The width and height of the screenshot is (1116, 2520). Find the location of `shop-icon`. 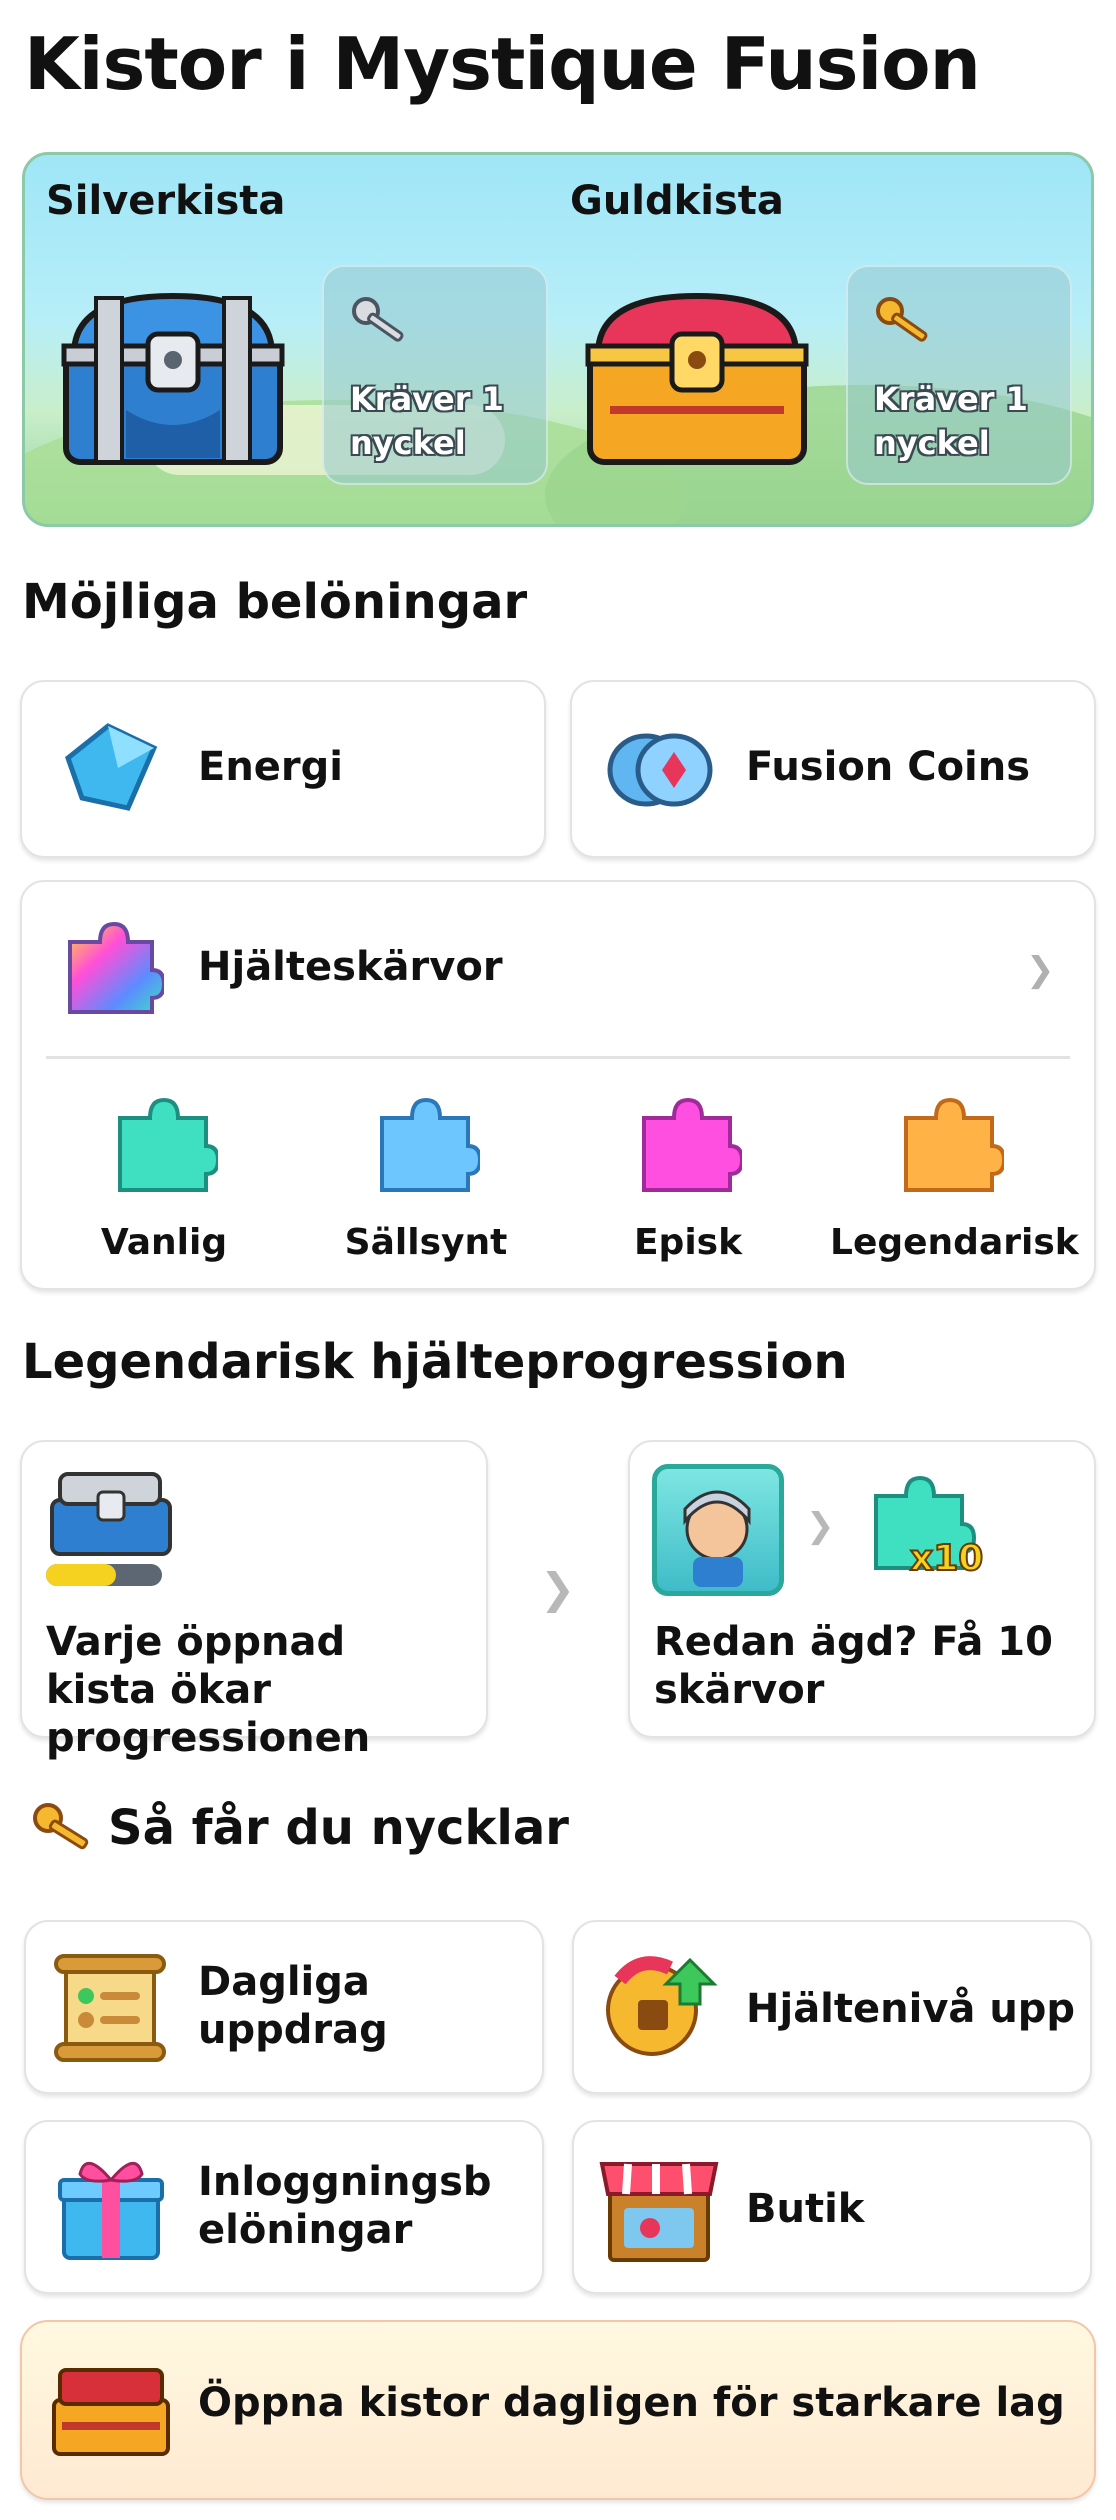

shop-icon is located at coordinates (659, 2212).